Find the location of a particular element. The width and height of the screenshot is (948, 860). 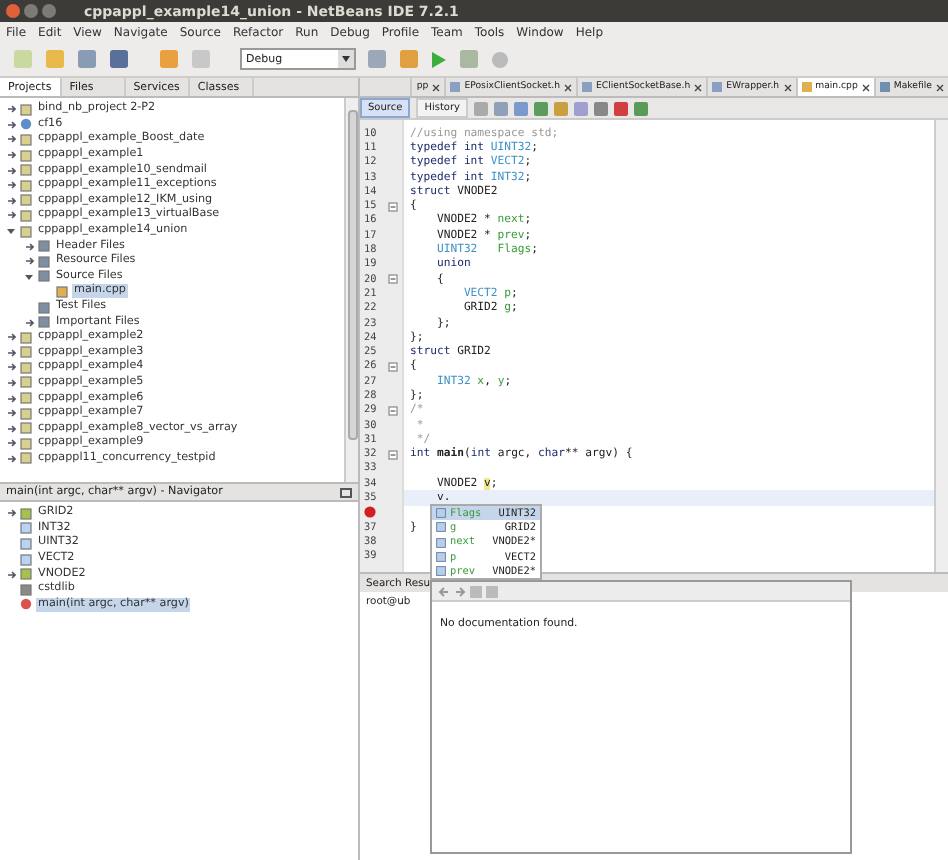

project-icon is located at coordinates (26, 109).